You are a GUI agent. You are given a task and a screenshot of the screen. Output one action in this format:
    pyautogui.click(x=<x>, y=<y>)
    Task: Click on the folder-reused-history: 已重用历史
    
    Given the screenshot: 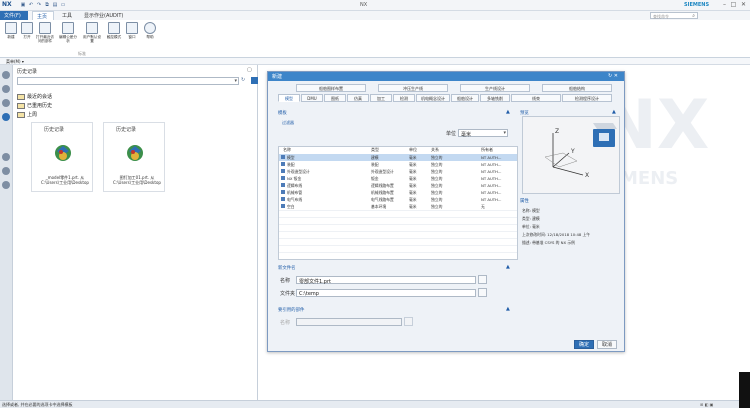 What is the action you would take?
    pyautogui.click(x=34, y=105)
    